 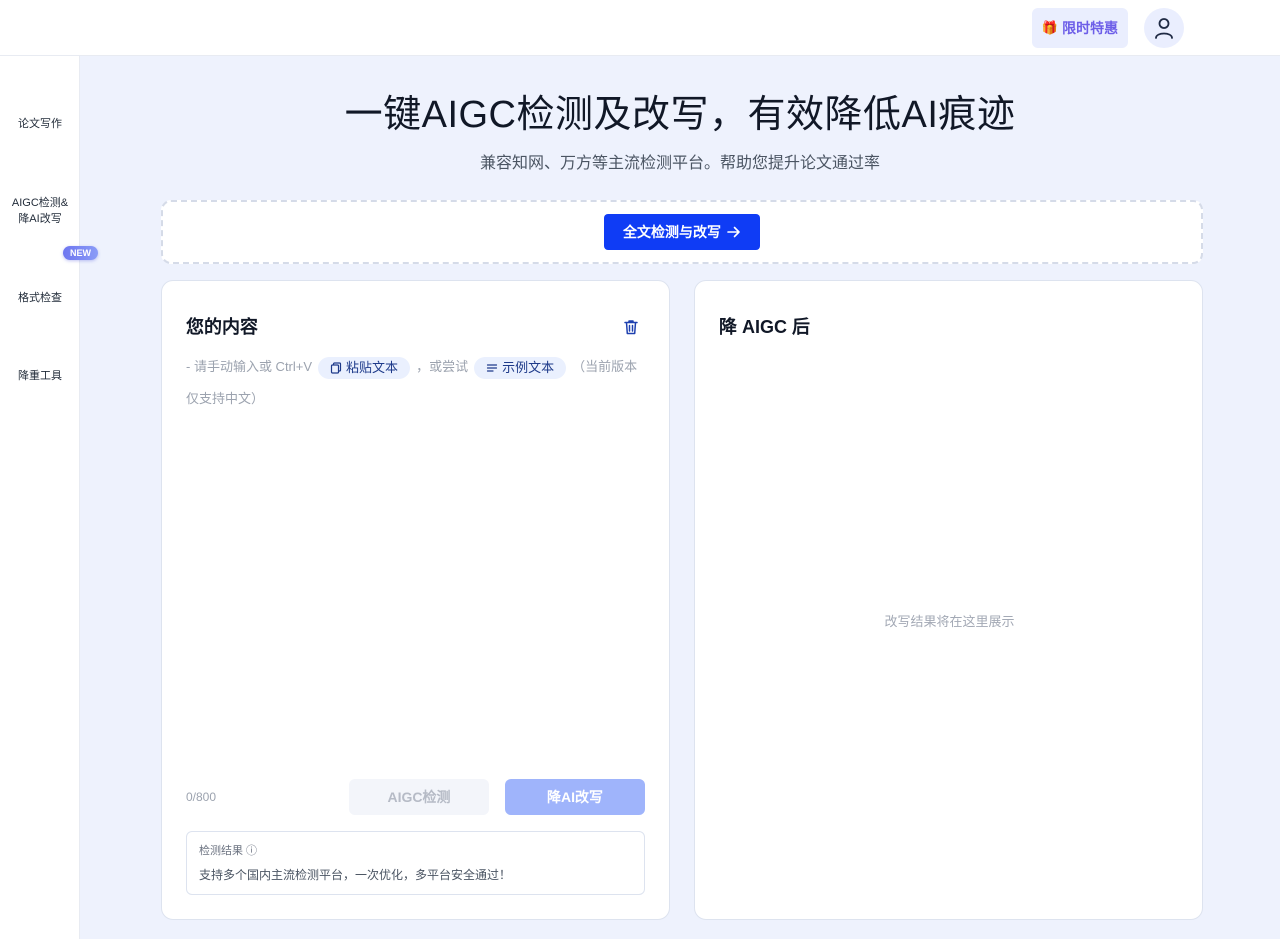 What do you see at coordinates (680, 115) in the screenshot?
I see `page-title: 一键AIGC检测及改写，有效降低AI痕迹` at bounding box center [680, 115].